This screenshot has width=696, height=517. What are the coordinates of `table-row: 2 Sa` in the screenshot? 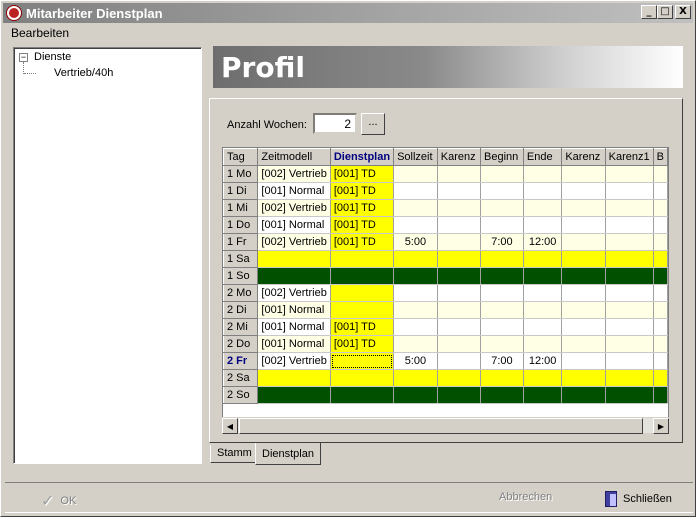 It's located at (445, 378).